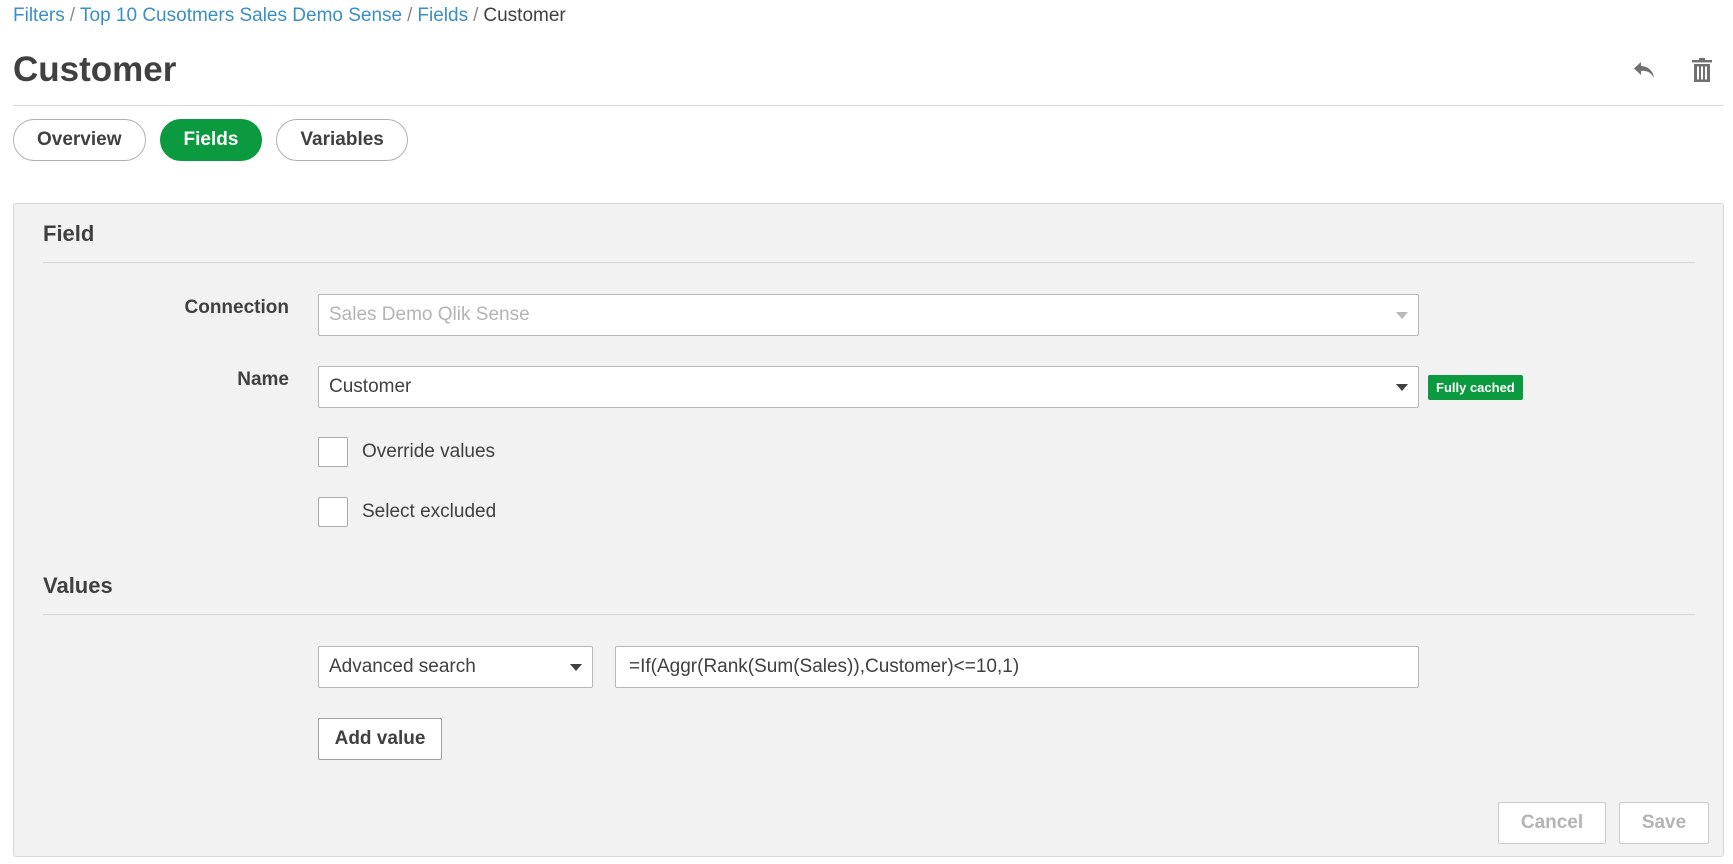  What do you see at coordinates (241, 15) in the screenshot?
I see `breadcrumb-link-filter: Top 10 Cusotmers Sales Demo Sense` at bounding box center [241, 15].